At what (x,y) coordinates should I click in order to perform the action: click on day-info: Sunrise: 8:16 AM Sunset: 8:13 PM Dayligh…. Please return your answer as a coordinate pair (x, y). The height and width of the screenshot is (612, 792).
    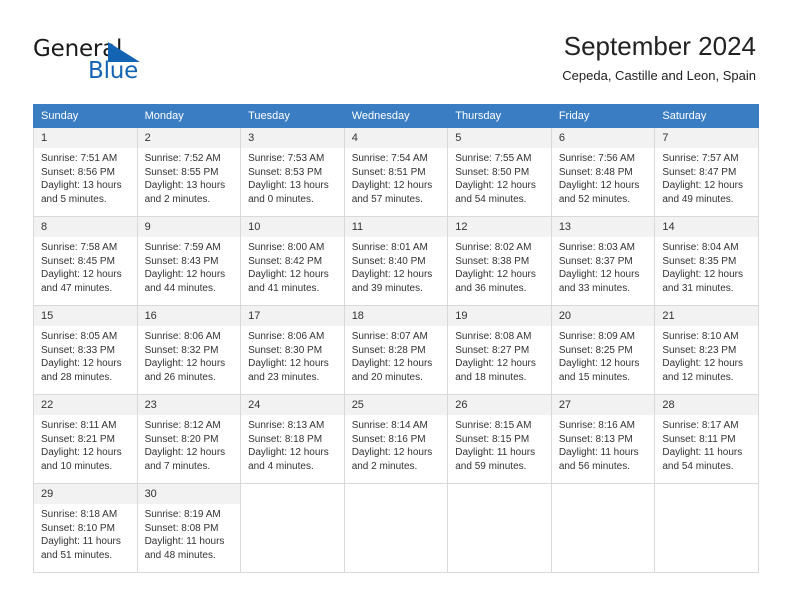
    Looking at the image, I should click on (603, 444).